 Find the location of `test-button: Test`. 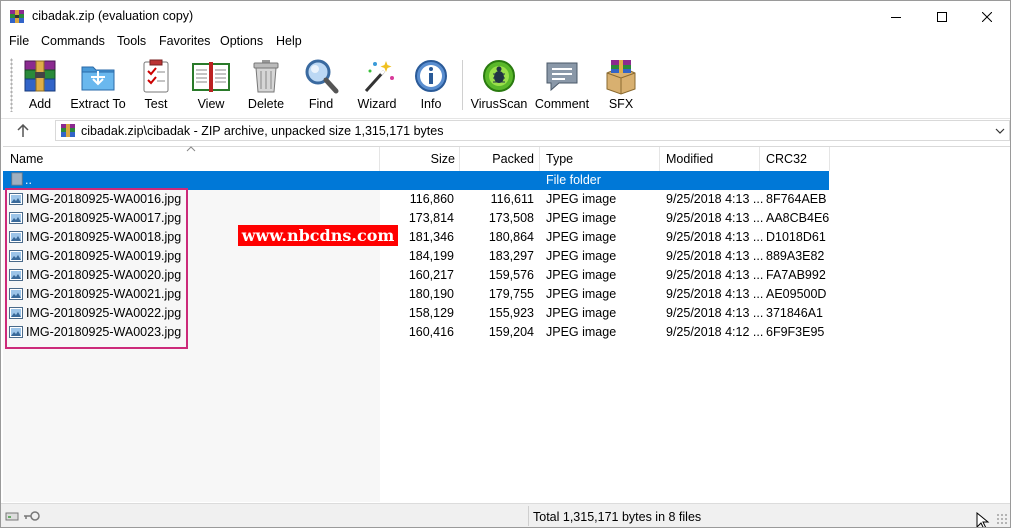

test-button: Test is located at coordinates (156, 85).